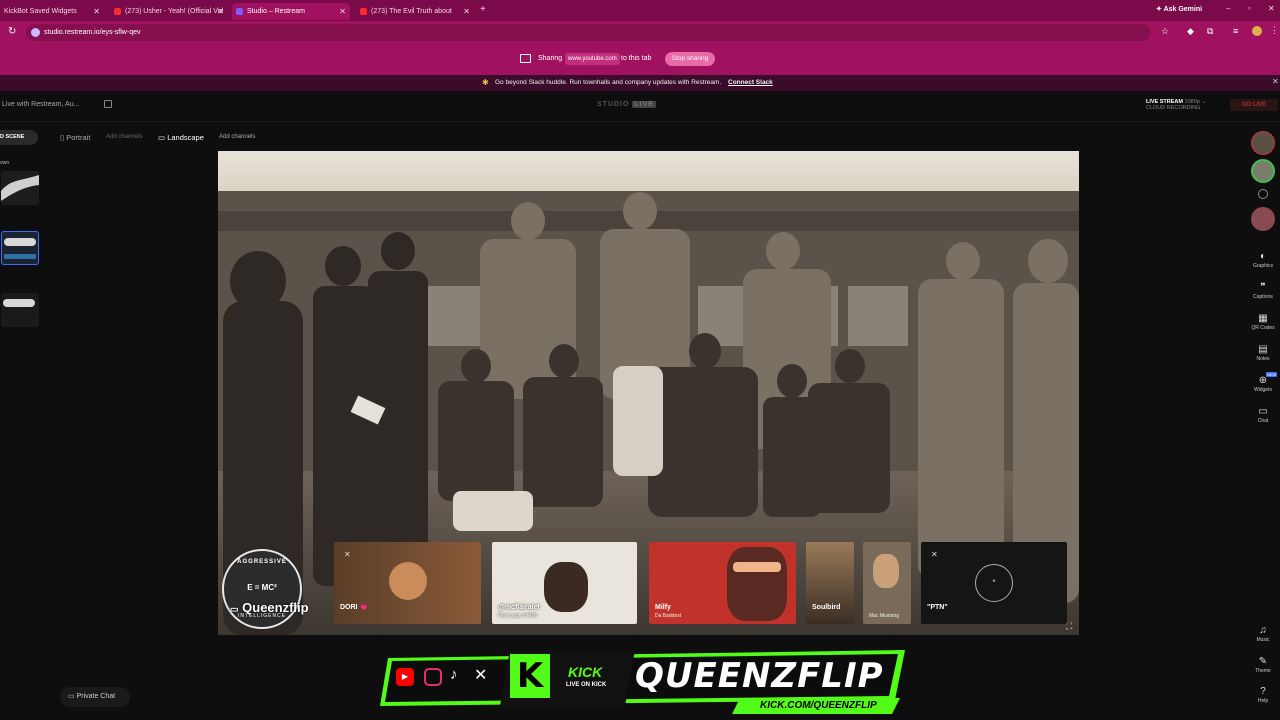  Describe the element at coordinates (588, 32) in the screenshot. I see `url-input: studio.restream.io/eys-sflw-qev` at that location.